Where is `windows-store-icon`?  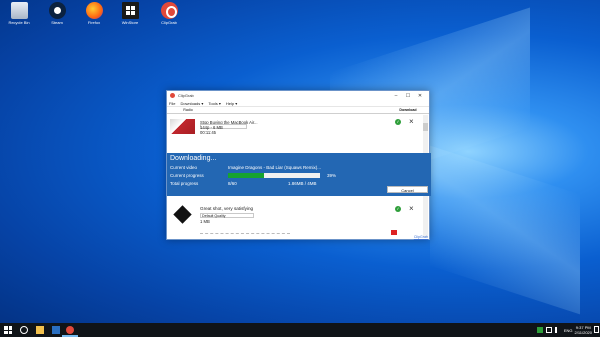
windows-store-icon is located at coordinates (130, 10).